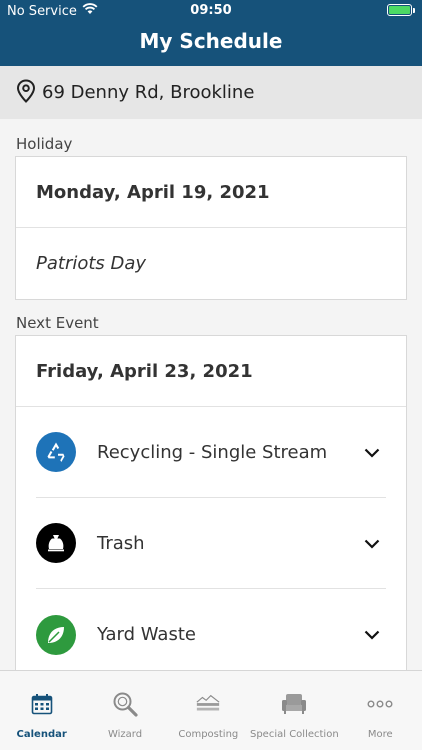 The height and width of the screenshot is (750, 422). Describe the element at coordinates (121, 543) in the screenshot. I see `event-label: Trash` at that location.